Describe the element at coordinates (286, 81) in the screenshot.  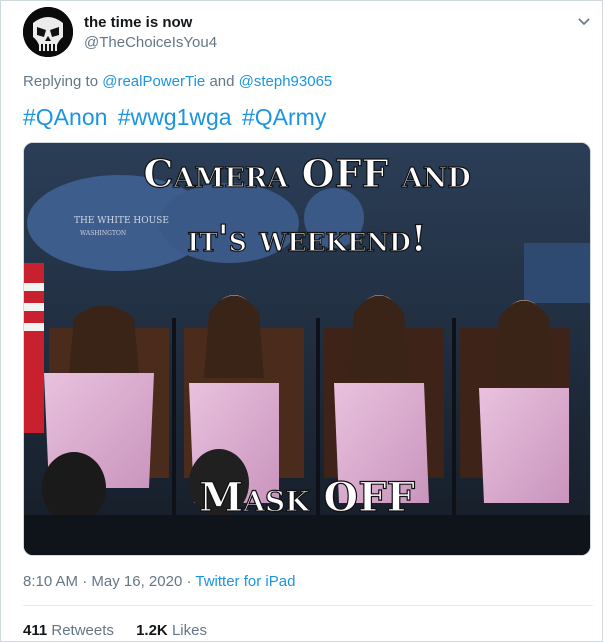
I see `reply-mention-2: @steph93065` at that location.